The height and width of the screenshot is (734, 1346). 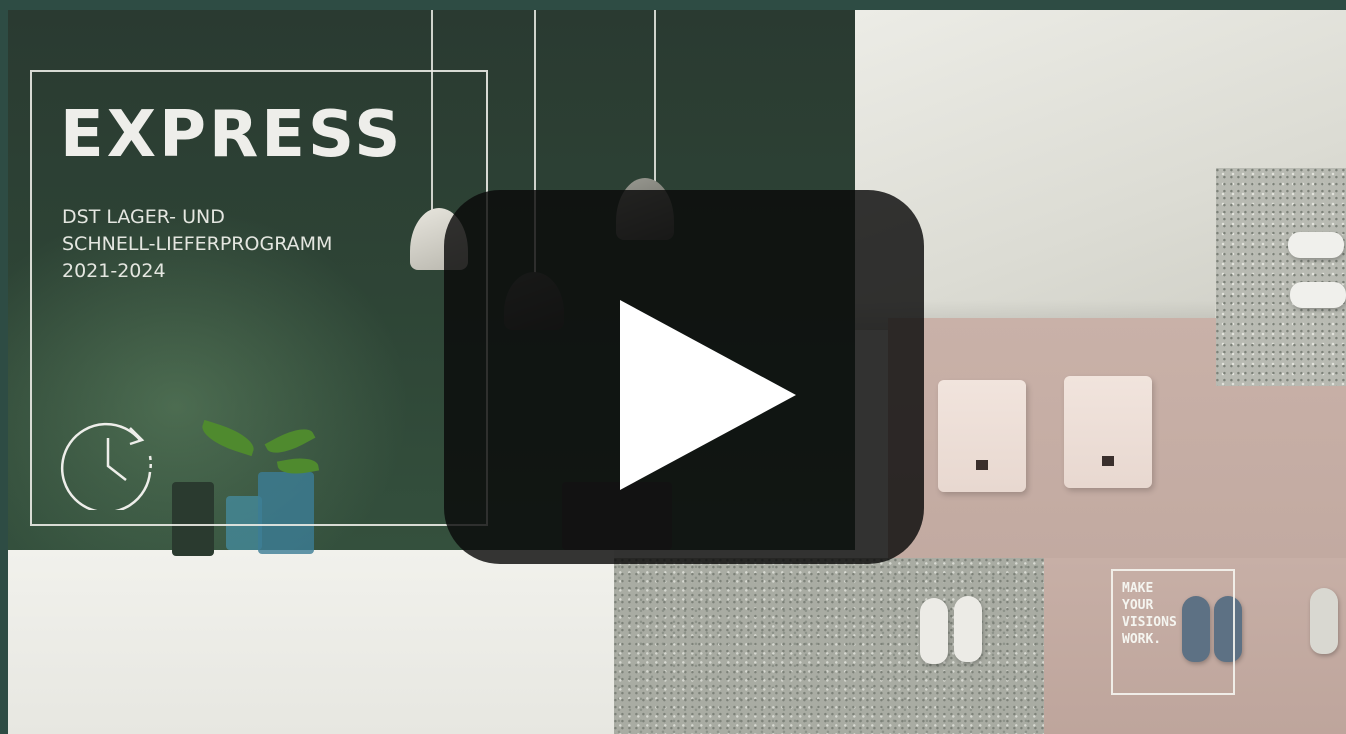 I want to click on subtitle-line: SCHNELL-LIEFERPROGRAMM, so click(x=197, y=244).